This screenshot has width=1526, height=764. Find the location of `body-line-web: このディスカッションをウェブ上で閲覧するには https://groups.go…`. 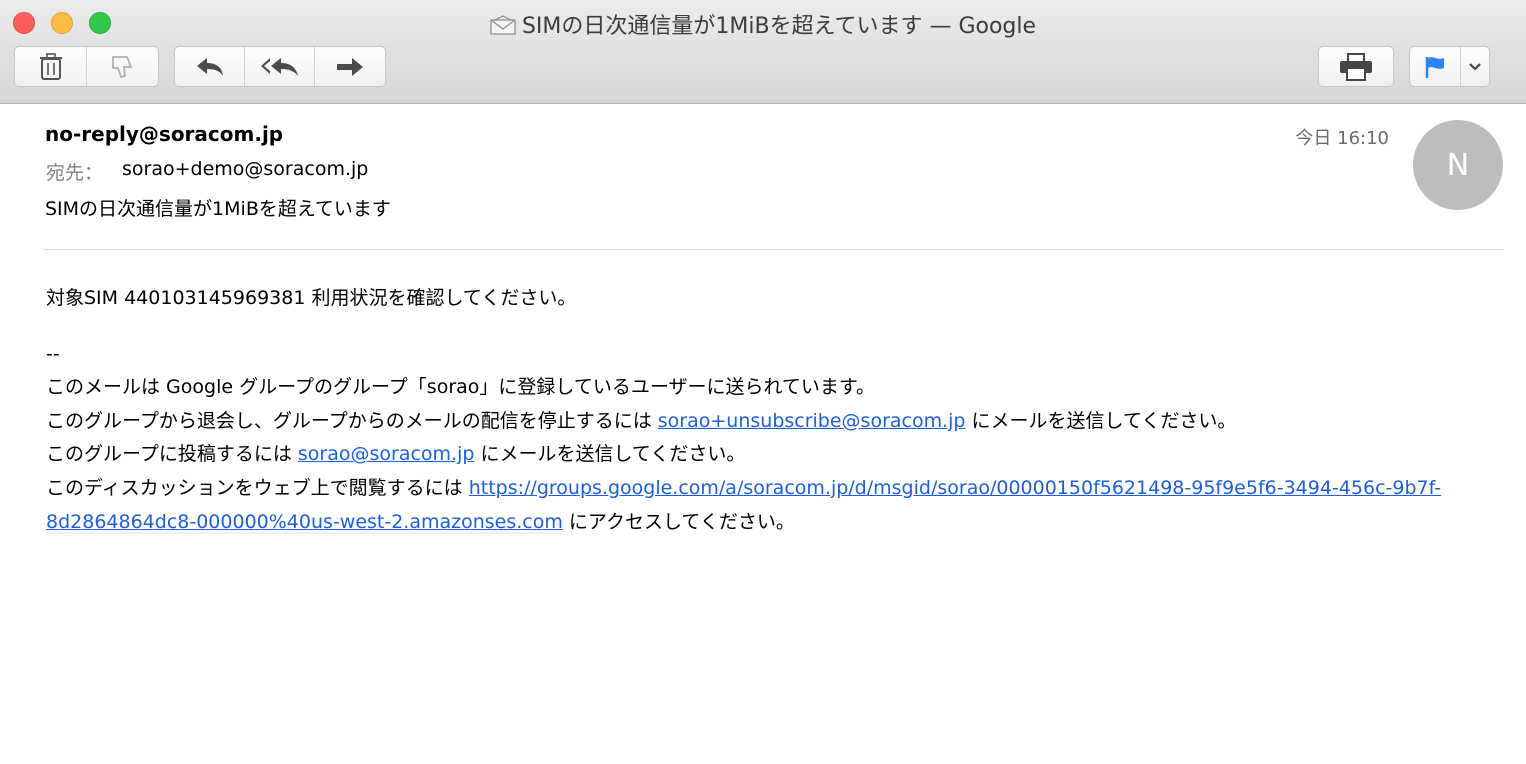

body-line-web: このディスカッションをウェブ上で閲覧するには https://groups.go… is located at coordinates (766, 505).